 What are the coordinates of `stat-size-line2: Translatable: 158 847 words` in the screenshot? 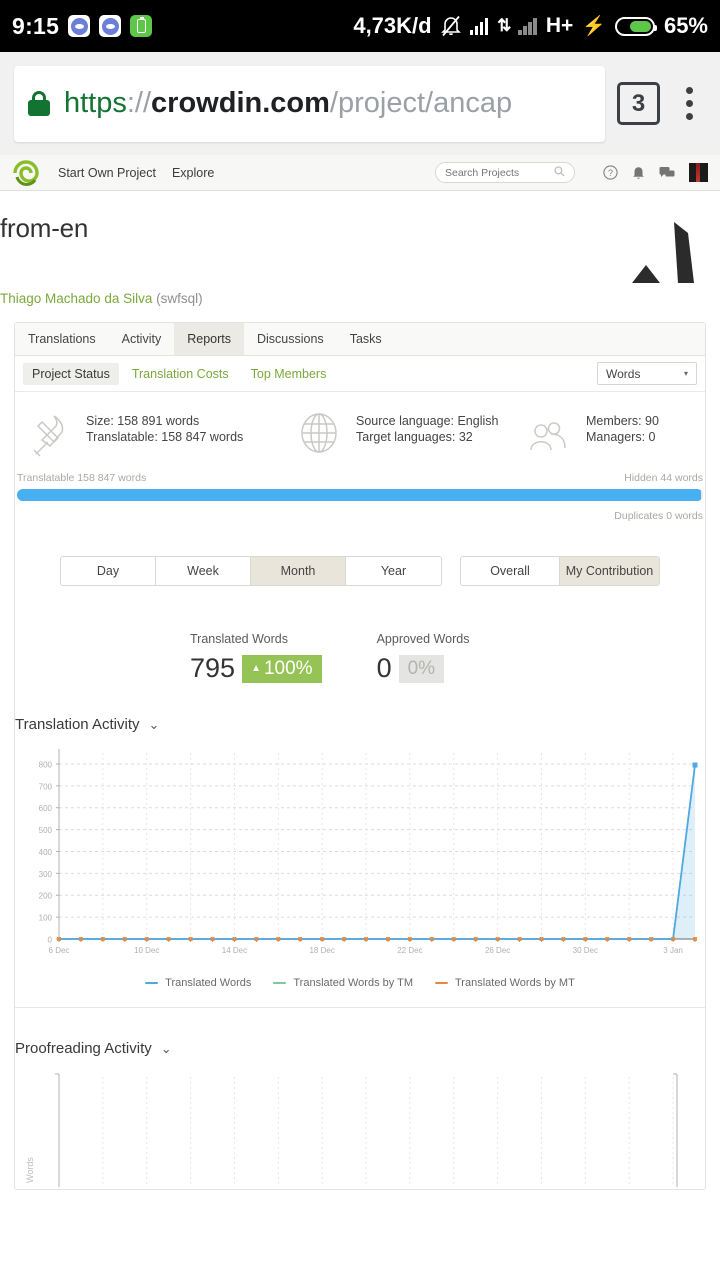 It's located at (165, 436).